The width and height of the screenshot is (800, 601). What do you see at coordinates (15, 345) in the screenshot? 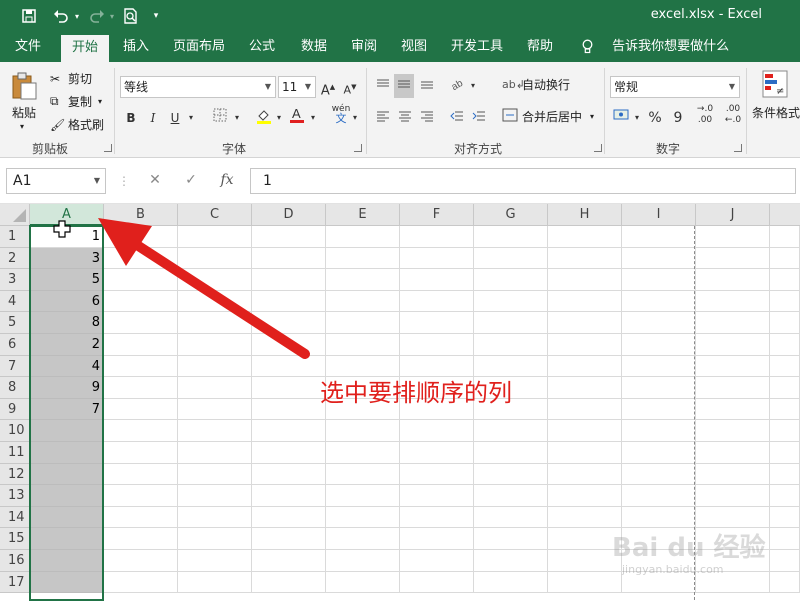
I see `row-header: 6` at bounding box center [15, 345].